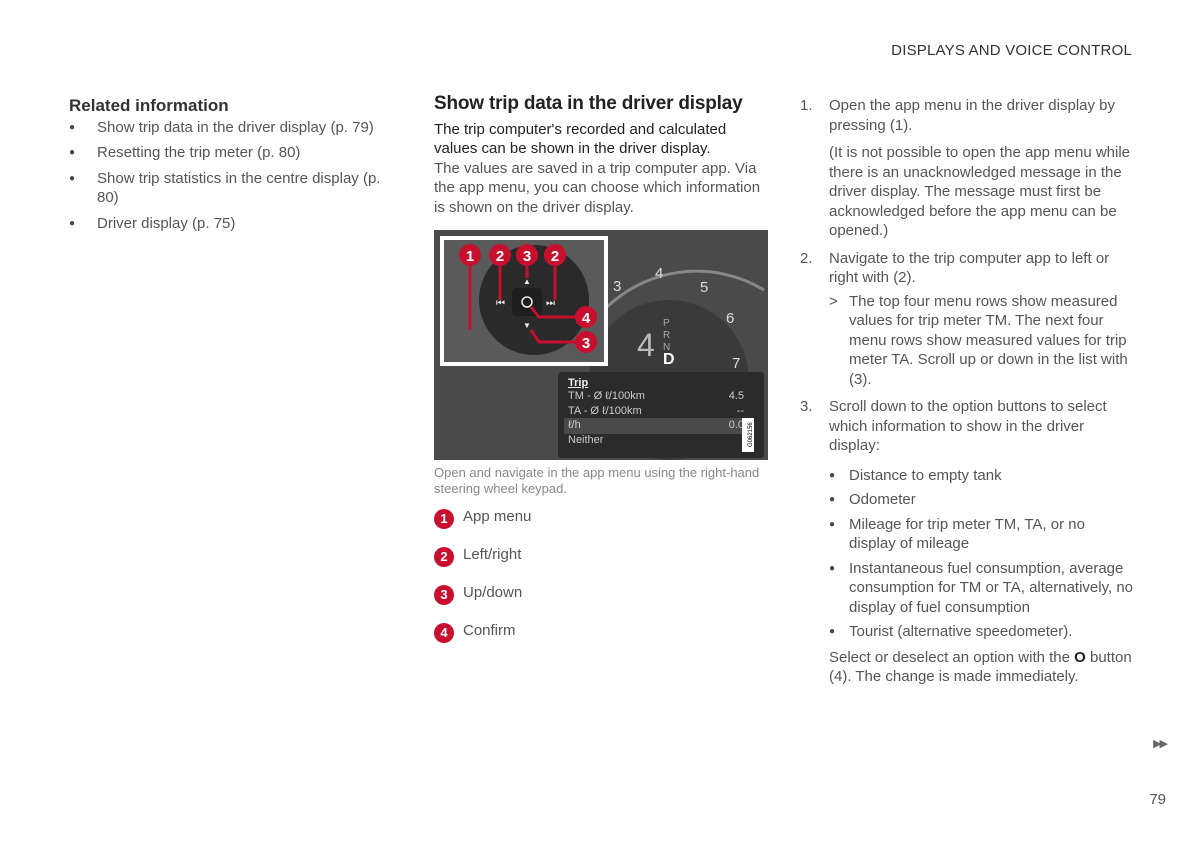 Image resolution: width=1200 pixels, height=845 pixels. Describe the element at coordinates (806, 105) in the screenshot. I see `step-number: 1.` at that location.